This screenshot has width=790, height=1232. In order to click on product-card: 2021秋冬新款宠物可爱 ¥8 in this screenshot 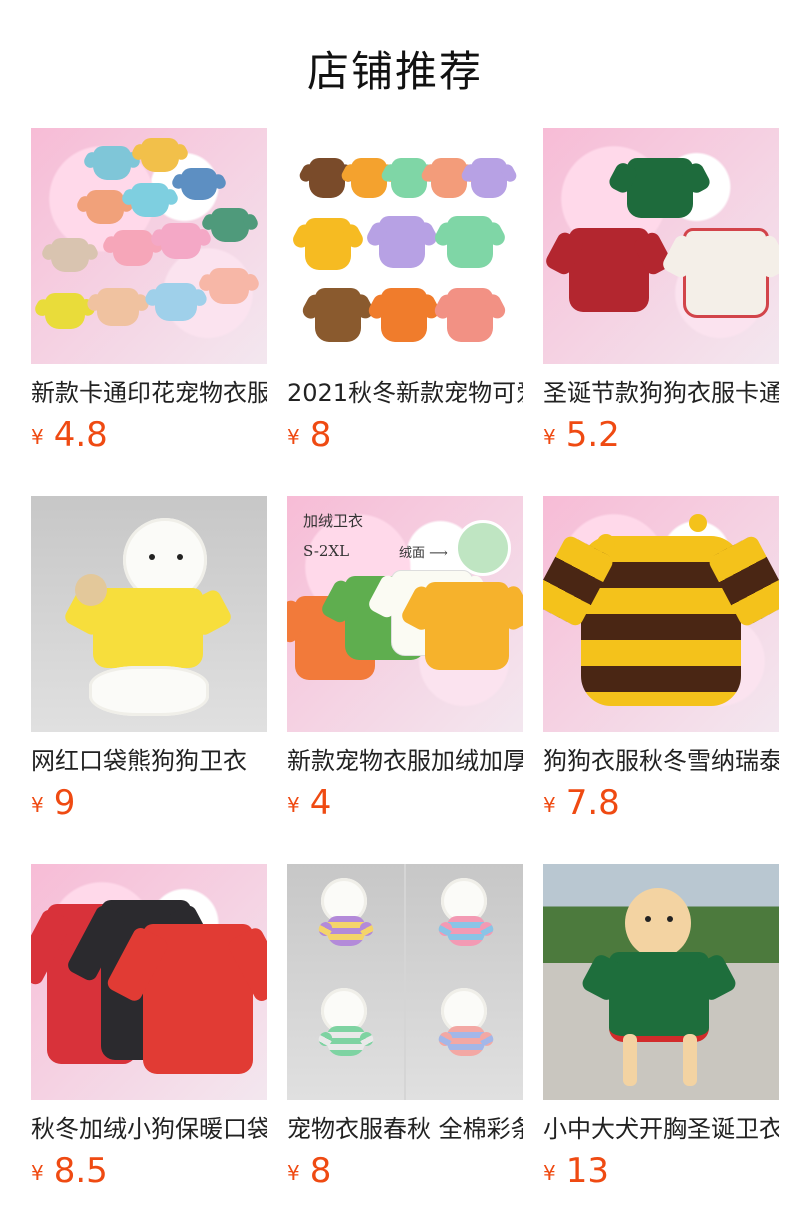, I will do `click(405, 291)`.